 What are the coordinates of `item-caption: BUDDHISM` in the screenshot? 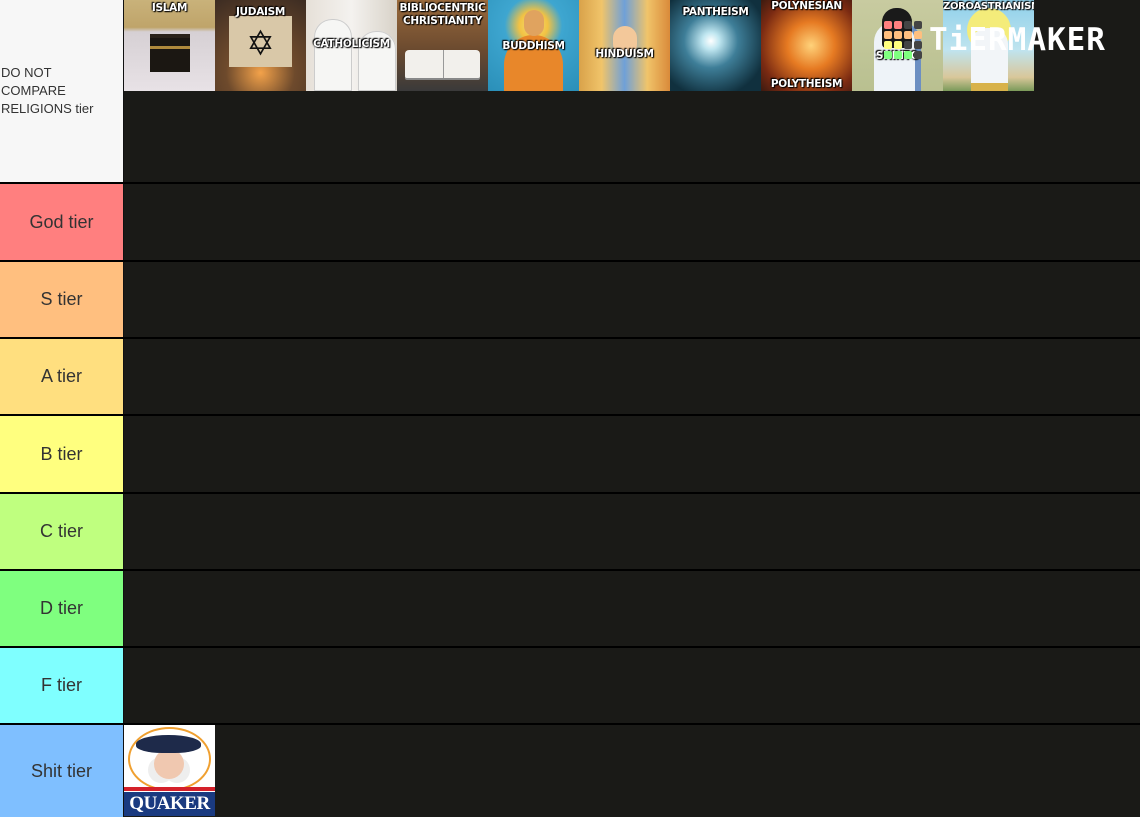 It's located at (533, 46).